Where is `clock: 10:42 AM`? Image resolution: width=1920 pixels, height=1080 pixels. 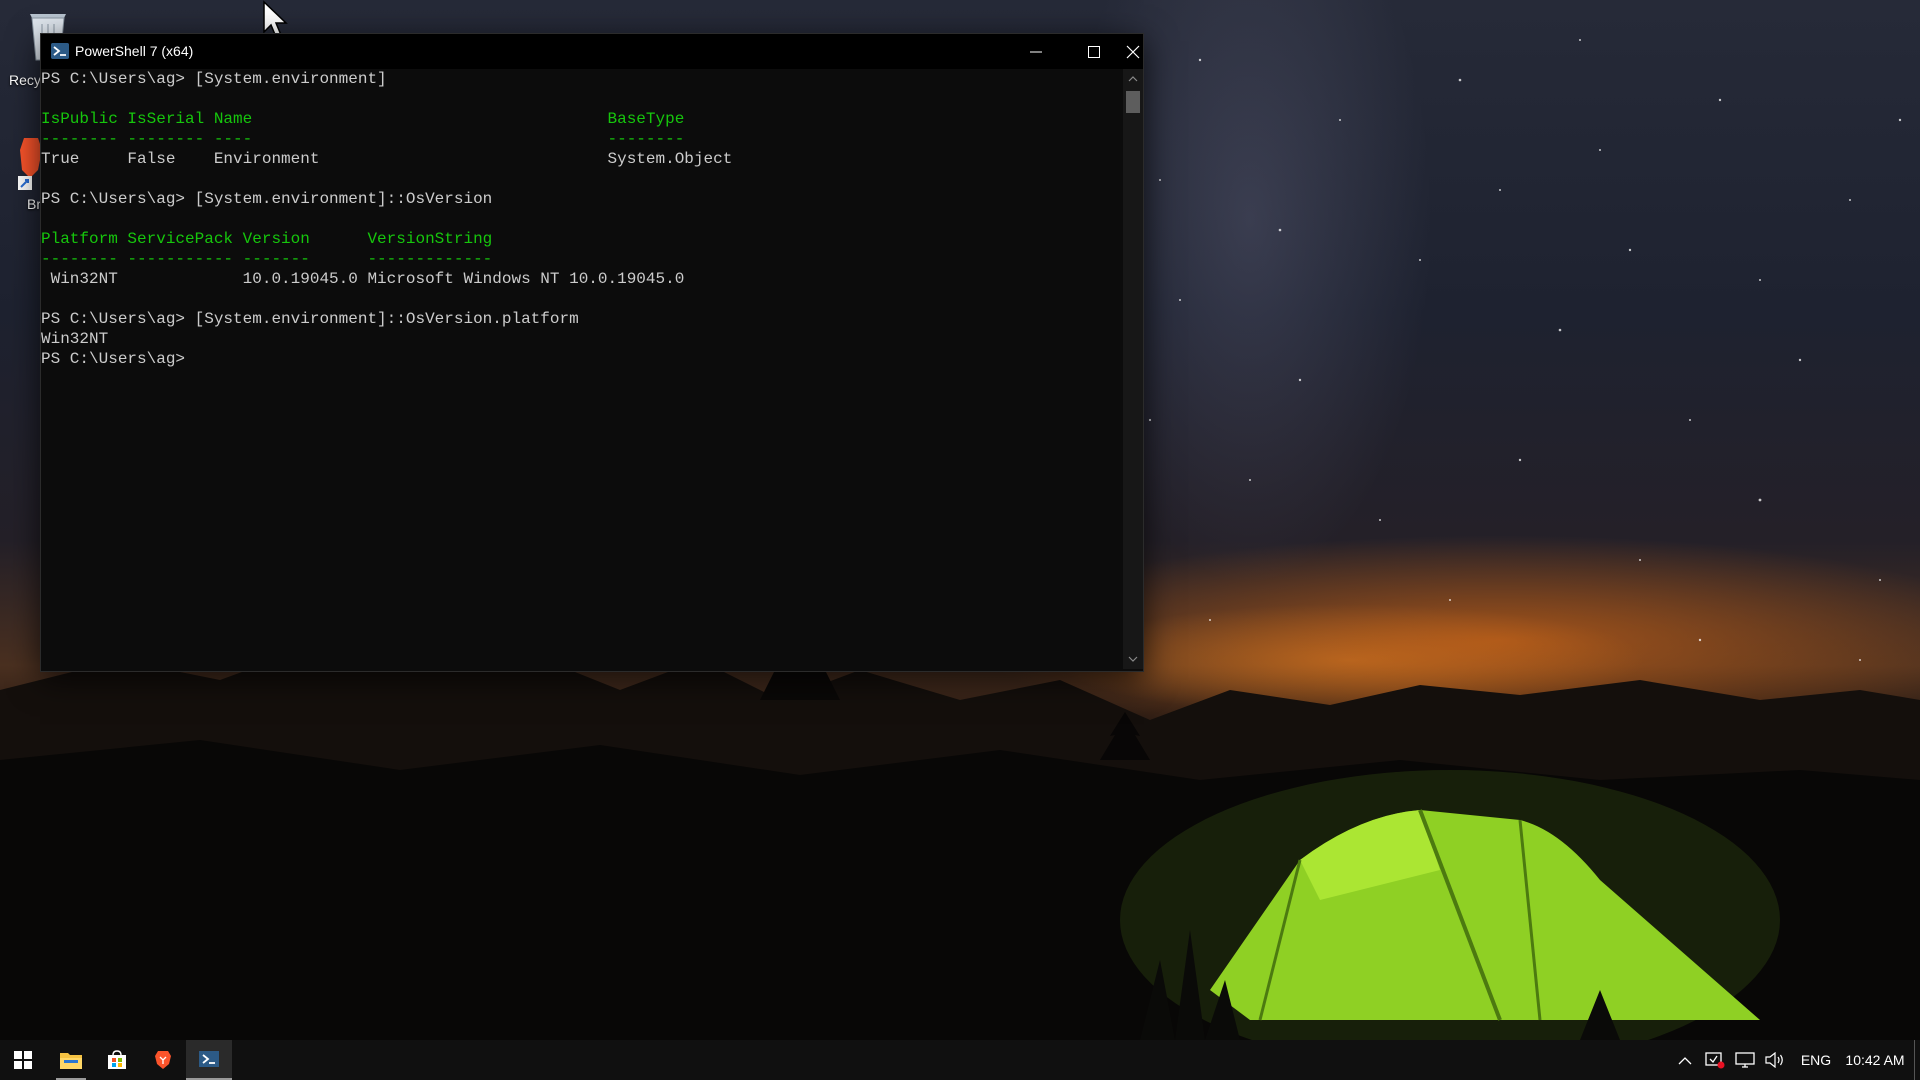
clock: 10:42 AM is located at coordinates (1875, 1060).